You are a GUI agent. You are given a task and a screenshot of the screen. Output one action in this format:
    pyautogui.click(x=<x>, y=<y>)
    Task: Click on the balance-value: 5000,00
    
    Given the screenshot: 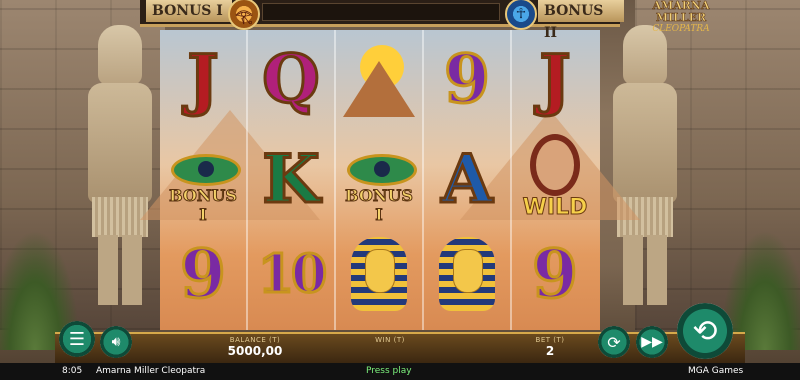 What is the action you would take?
    pyautogui.click(x=255, y=351)
    